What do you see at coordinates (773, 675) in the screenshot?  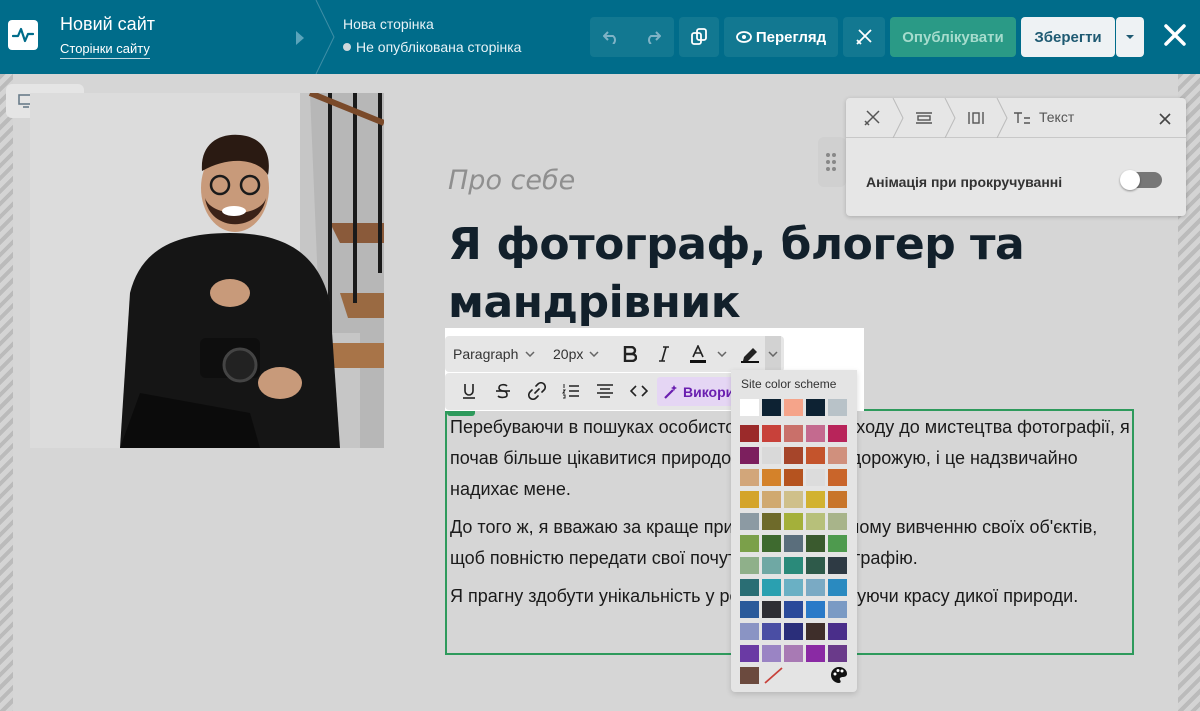 I see `no-color-icon` at bounding box center [773, 675].